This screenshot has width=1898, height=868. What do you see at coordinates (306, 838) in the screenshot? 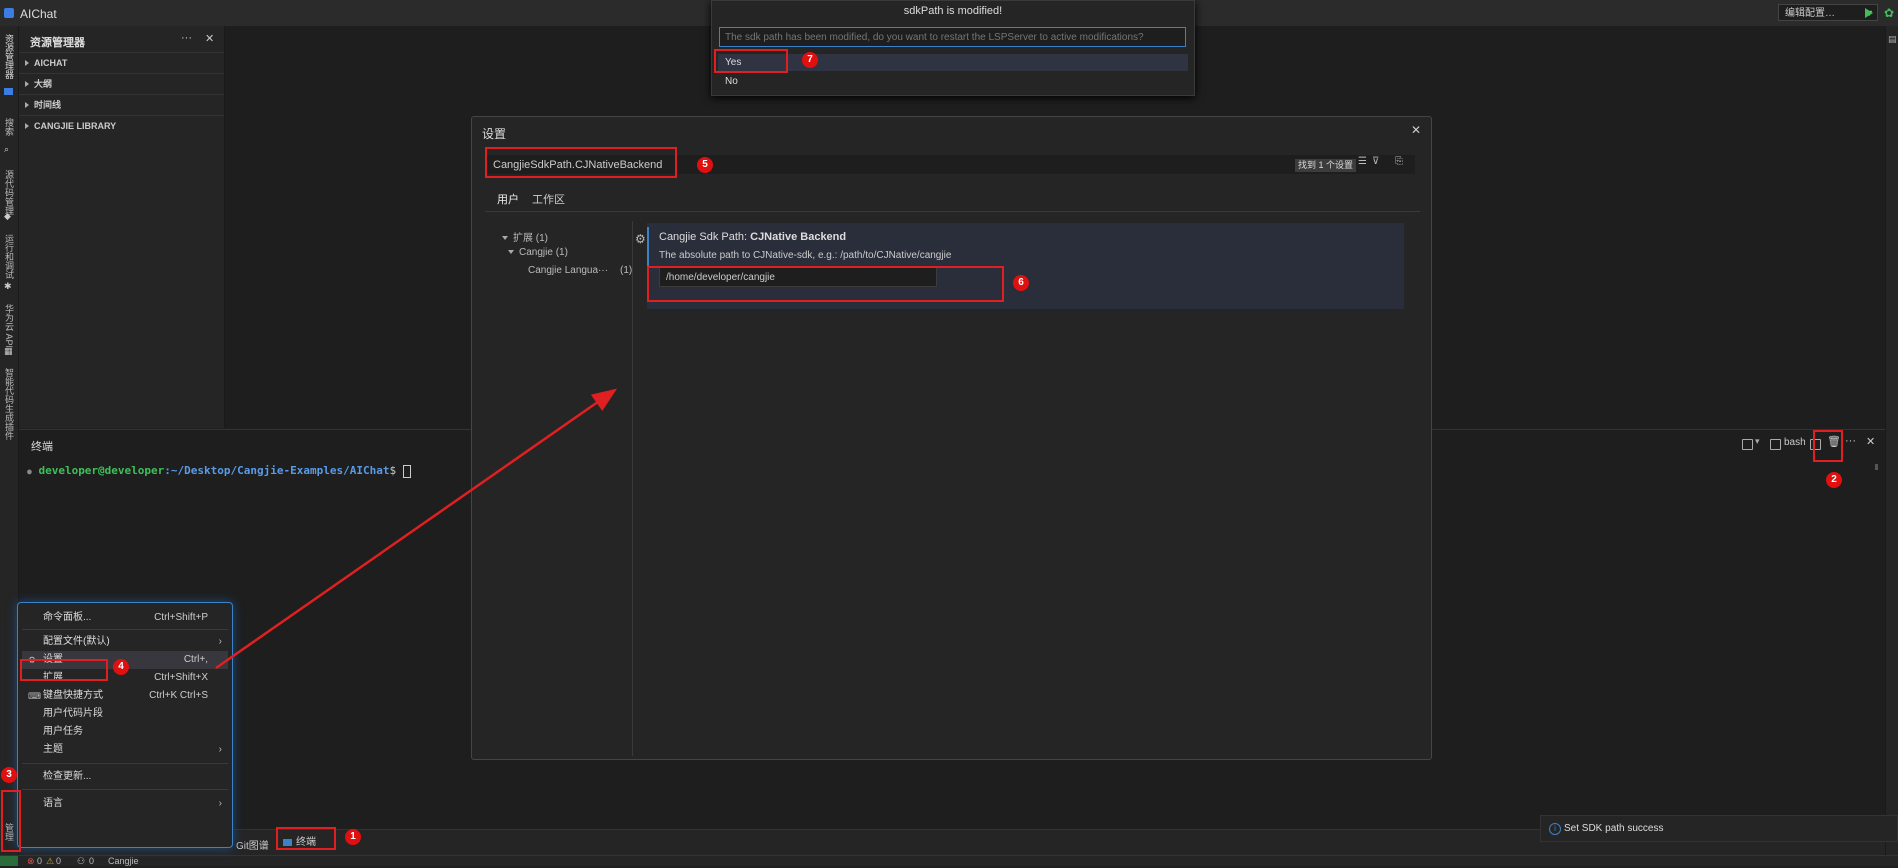
I see `highlight-terminal-tab` at bounding box center [306, 838].